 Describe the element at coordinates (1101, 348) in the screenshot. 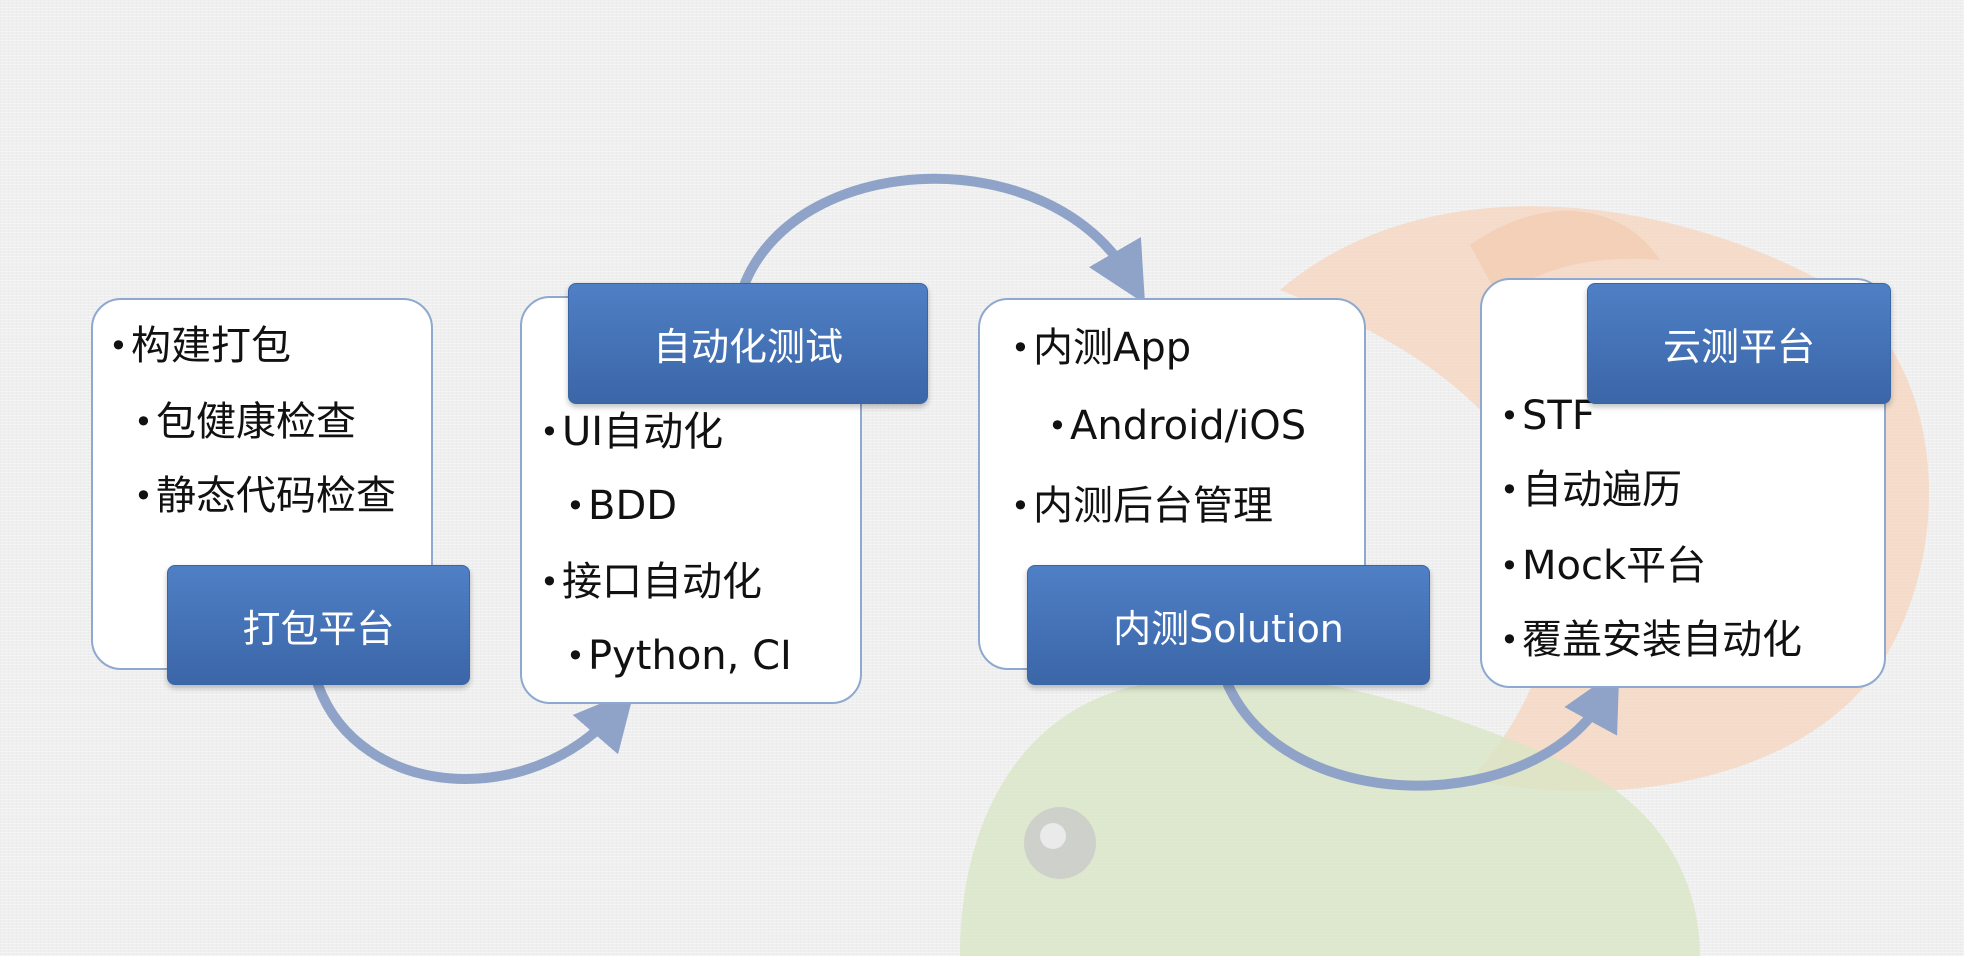

I see `stage-3-item: 内测App` at that location.